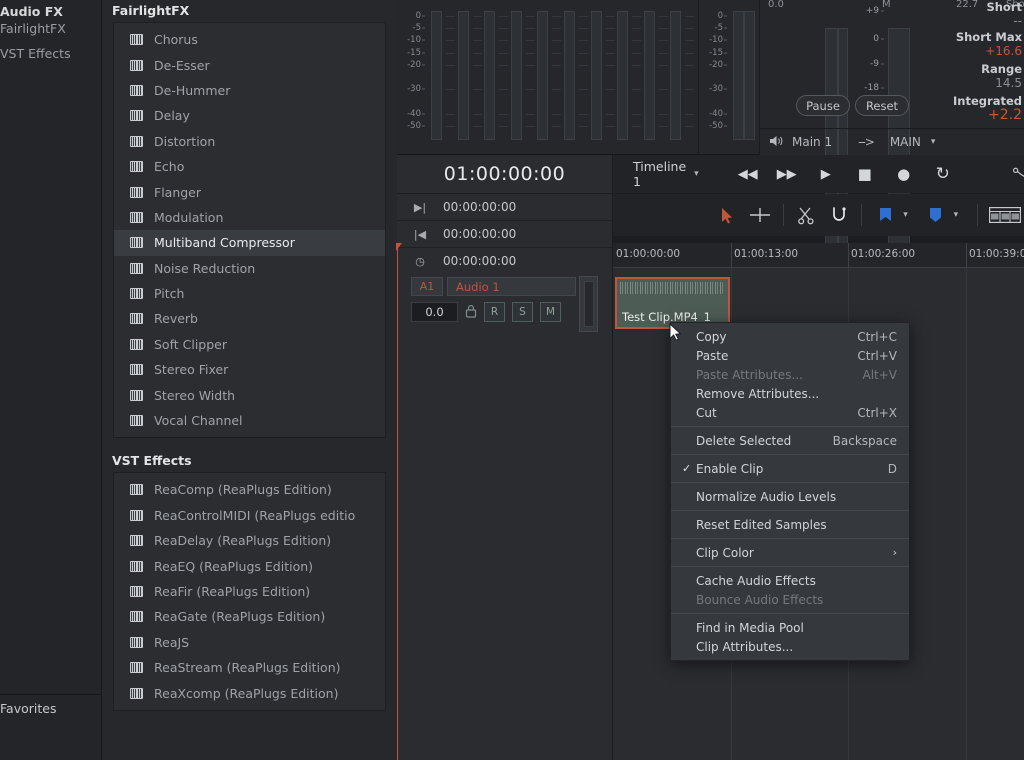 The height and width of the screenshot is (760, 1024). I want to click on track-solo-button: S, so click(522, 312).